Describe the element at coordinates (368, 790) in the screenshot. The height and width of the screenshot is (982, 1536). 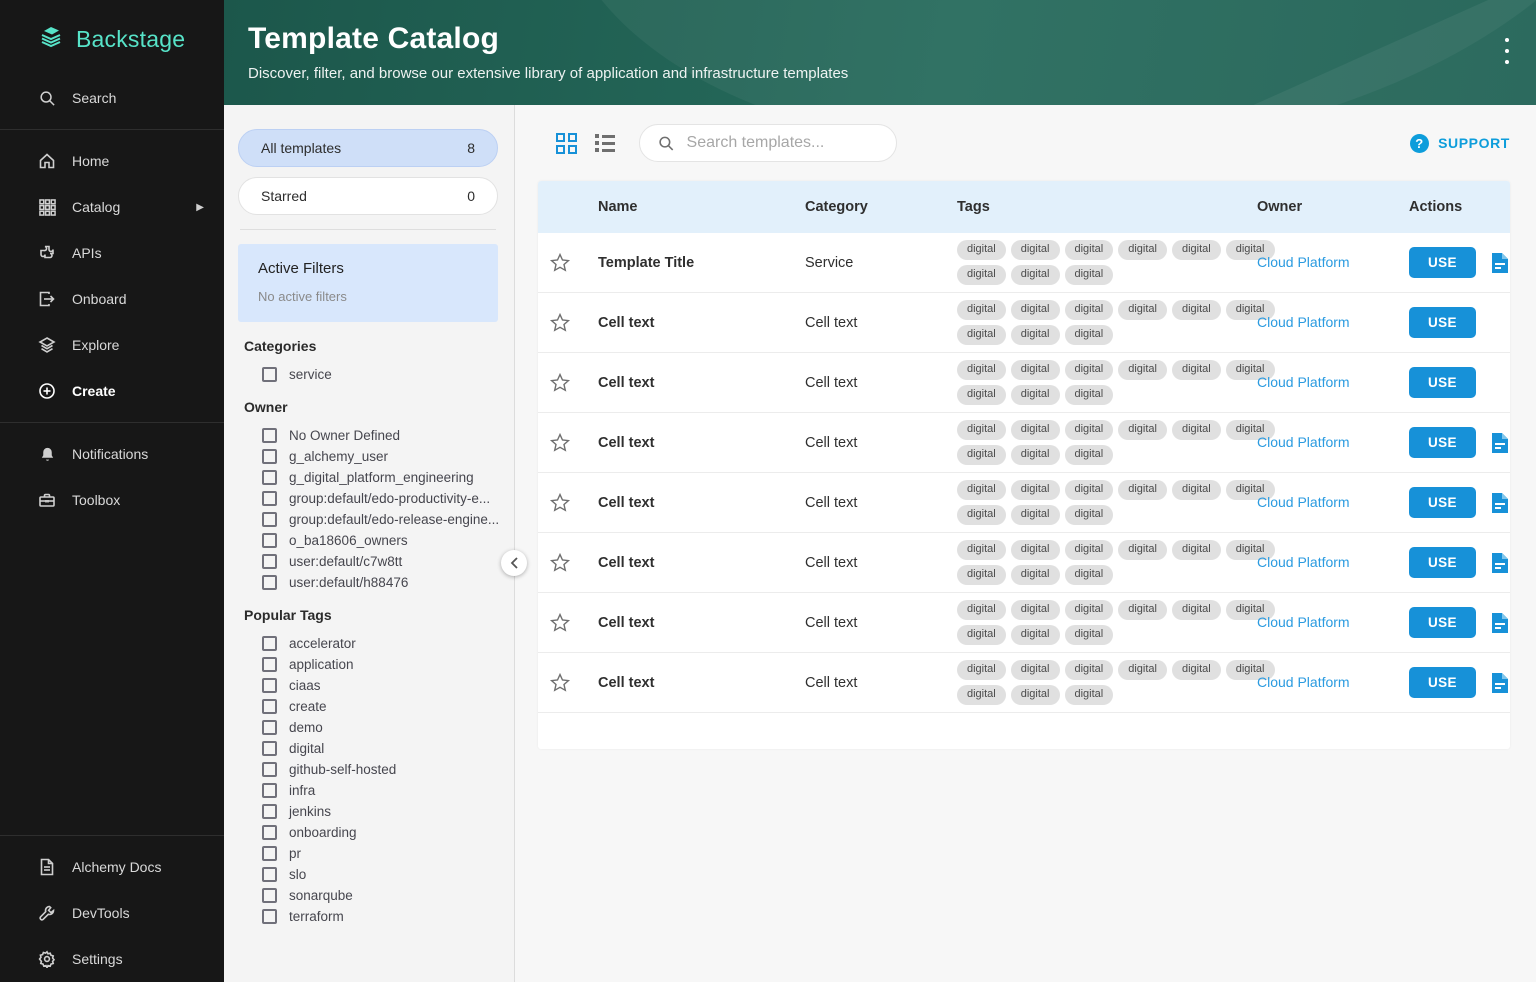
I see `tag-checkbox-row: infra` at that location.